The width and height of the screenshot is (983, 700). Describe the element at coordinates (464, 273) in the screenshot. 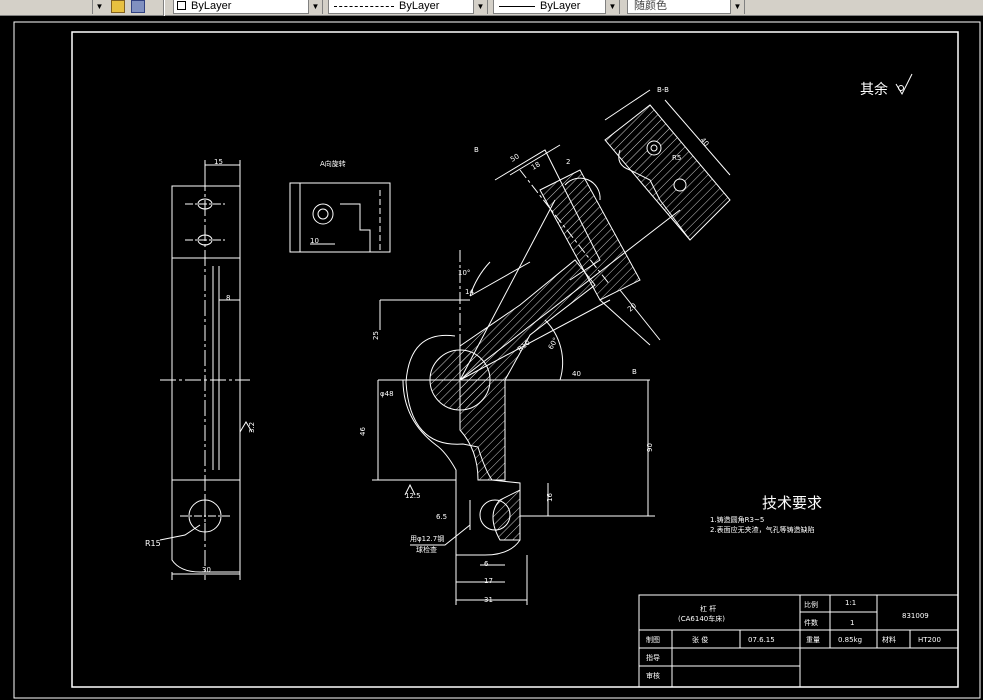

I see `angle-10: 10°` at that location.